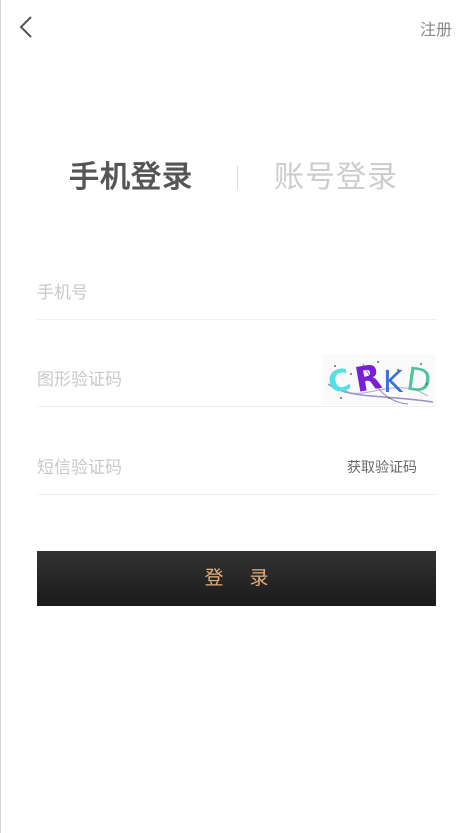  What do you see at coordinates (172, 468) in the screenshot?
I see `sms-code-input` at bounding box center [172, 468].